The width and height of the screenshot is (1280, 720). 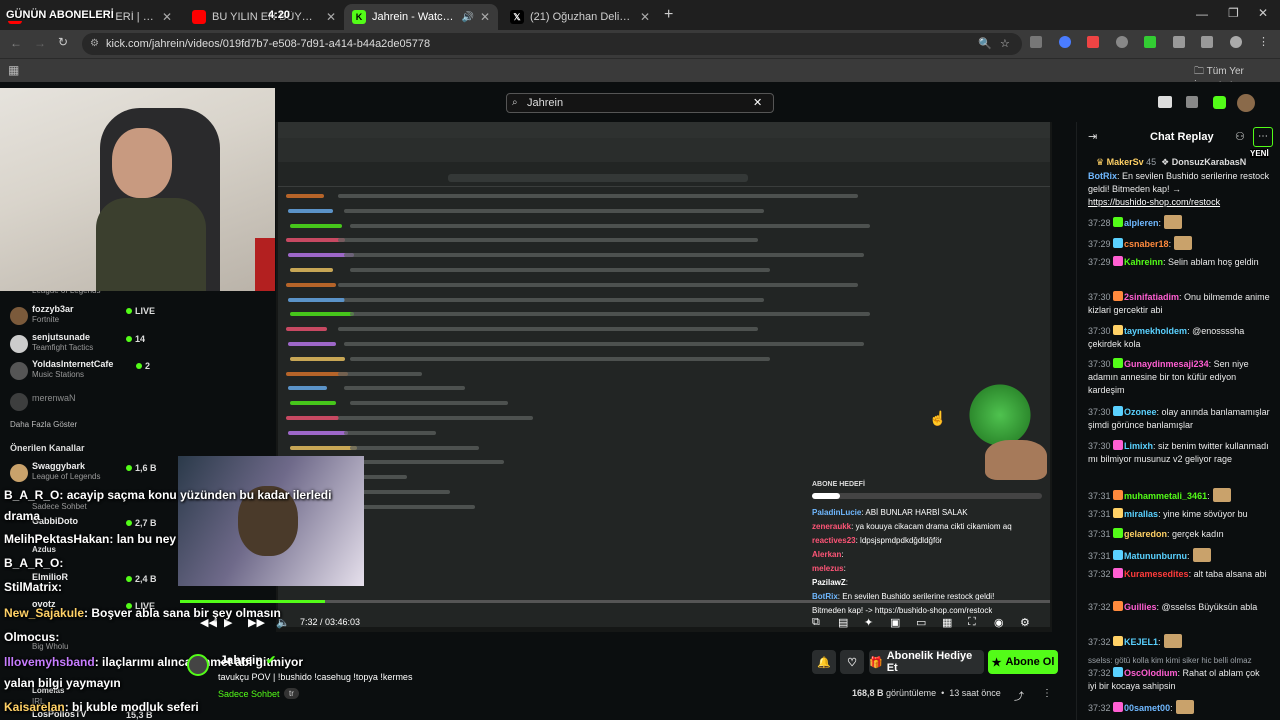 I want to click on overlay-chat-user: Alerkan, so click(x=826, y=554).